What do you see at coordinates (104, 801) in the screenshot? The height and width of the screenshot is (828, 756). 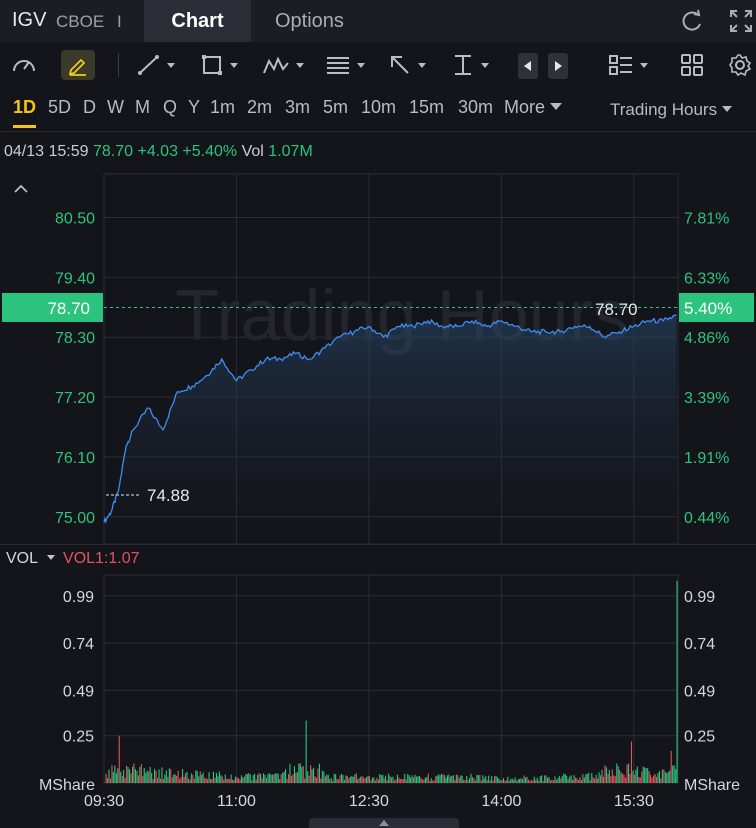 I see `time-tick-label: 09:30` at bounding box center [104, 801].